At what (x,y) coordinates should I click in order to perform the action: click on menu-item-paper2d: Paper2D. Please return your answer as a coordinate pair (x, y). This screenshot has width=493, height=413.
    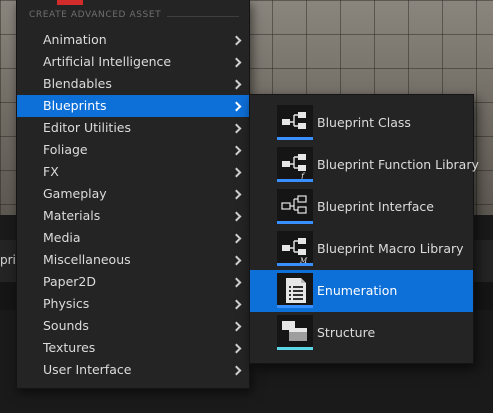
    Looking at the image, I should click on (133, 282).